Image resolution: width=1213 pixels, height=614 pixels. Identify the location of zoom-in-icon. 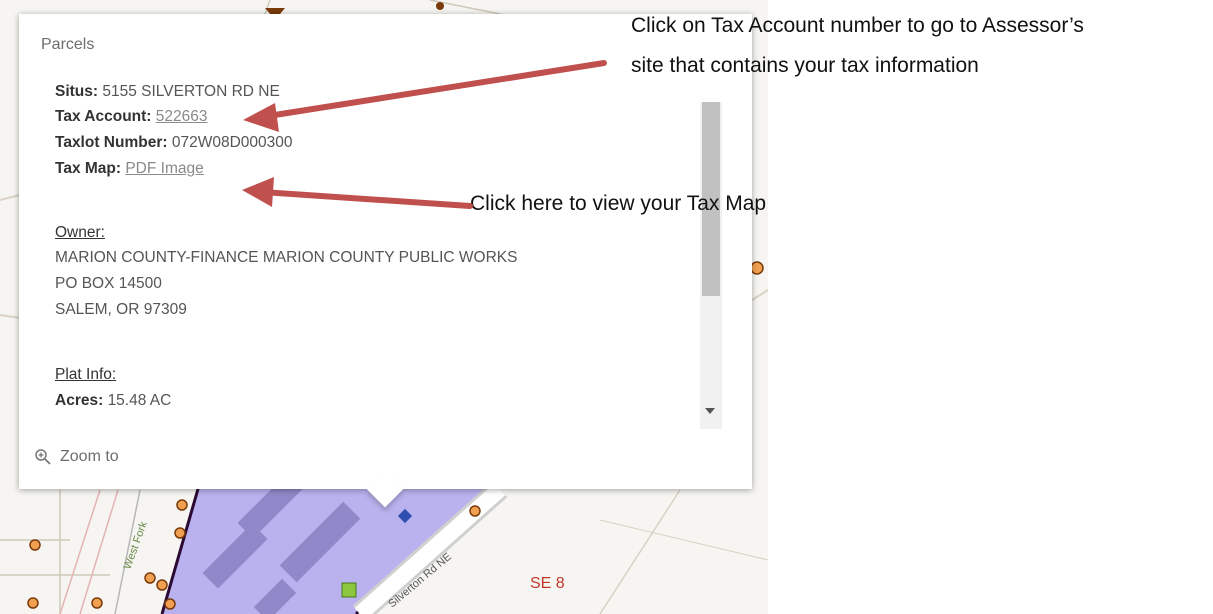
(43, 457).